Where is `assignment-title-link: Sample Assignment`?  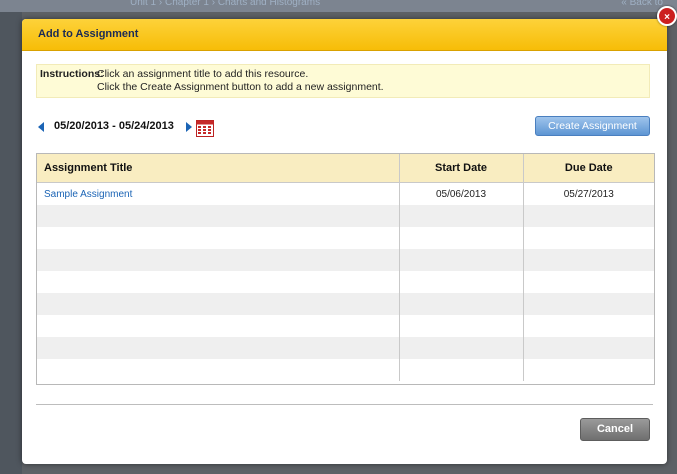 assignment-title-link: Sample Assignment is located at coordinates (88, 194).